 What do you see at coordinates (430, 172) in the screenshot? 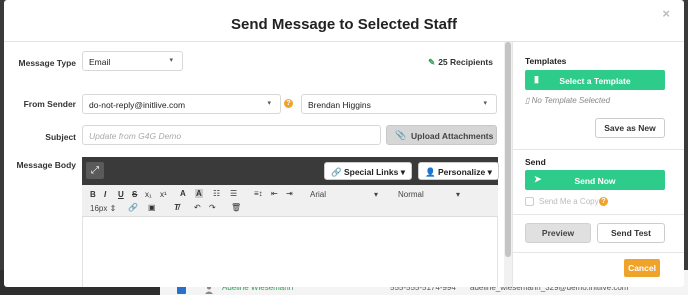
I see `user-icon: 👤` at bounding box center [430, 172].